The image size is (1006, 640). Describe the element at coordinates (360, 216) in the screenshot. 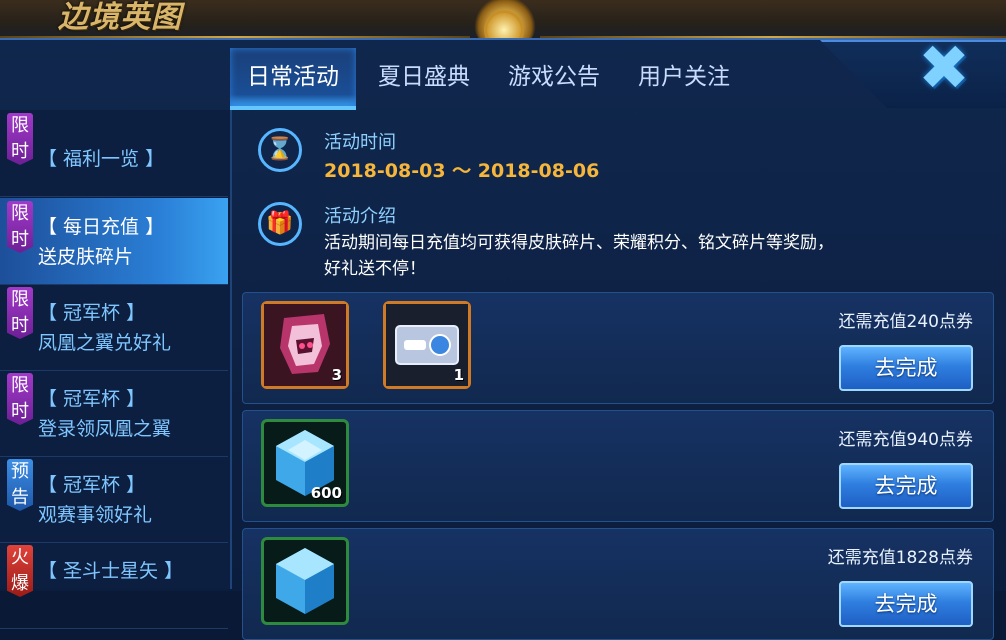

I see `activity-intro-label: 活动介绍` at that location.